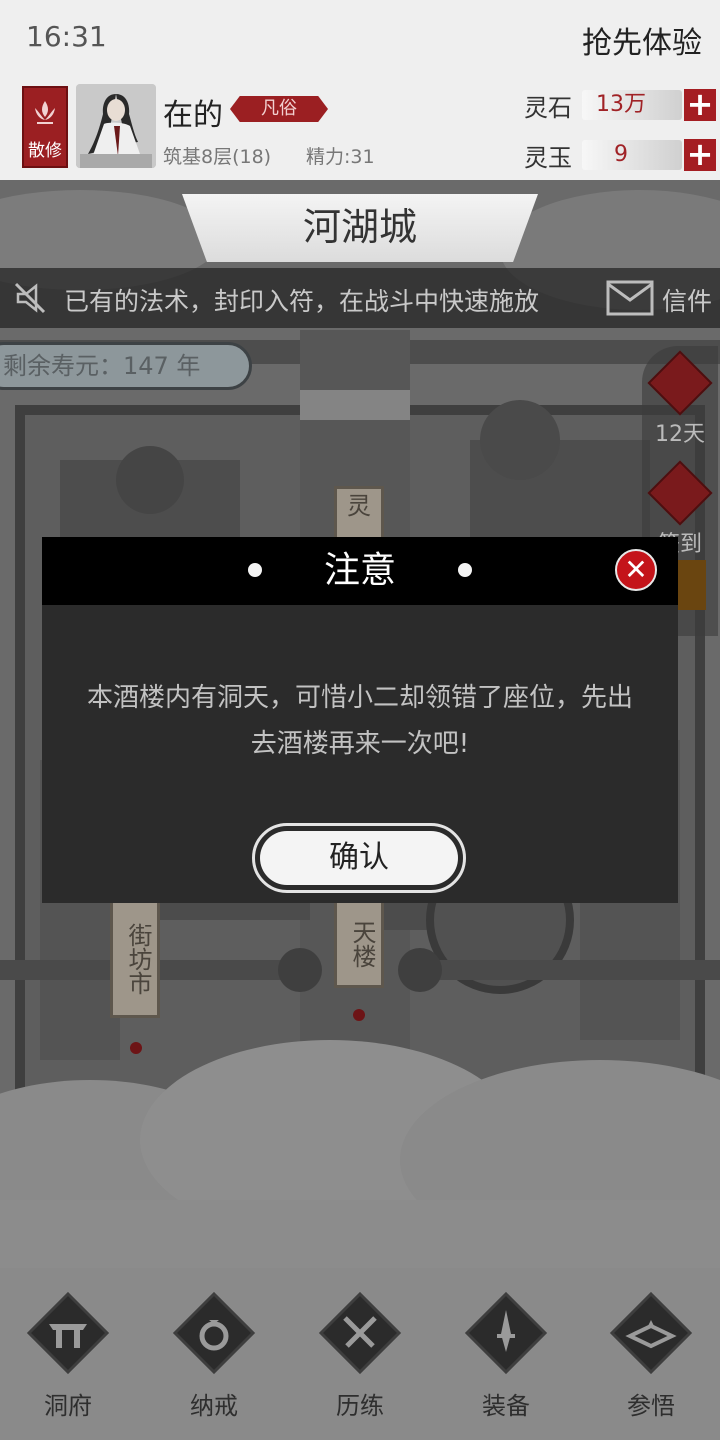  I want to click on close-icon: ✕, so click(636, 569).